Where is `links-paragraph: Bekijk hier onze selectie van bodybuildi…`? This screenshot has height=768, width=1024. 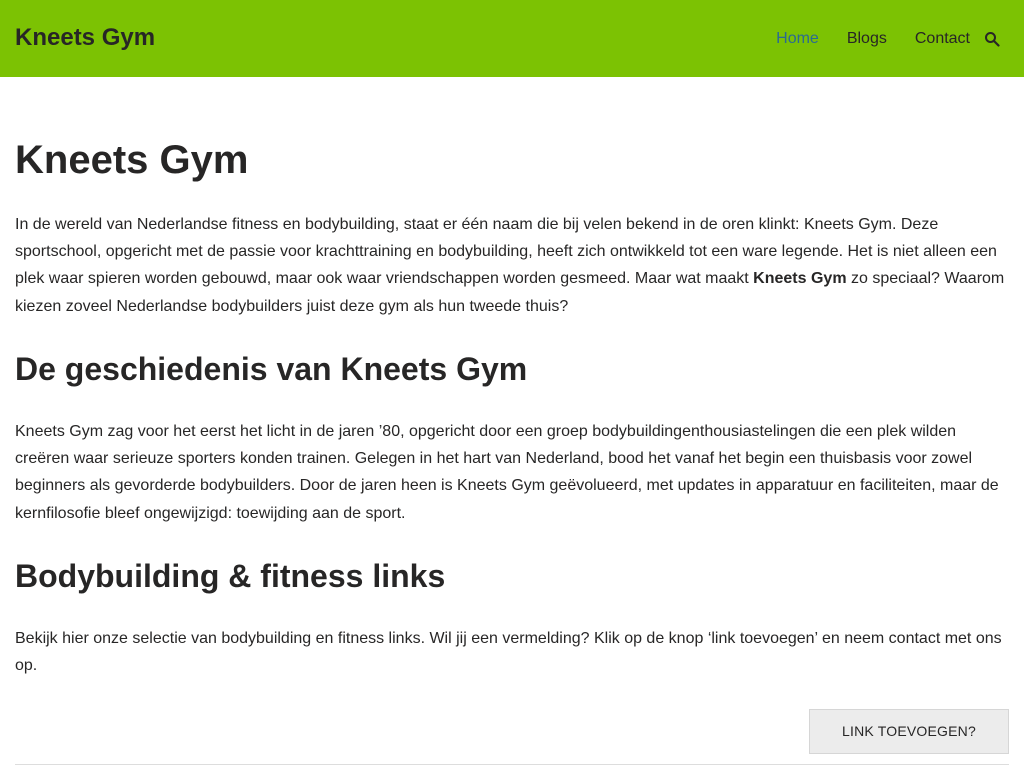
links-paragraph: Bekijk hier onze selectie van bodybuildi… is located at coordinates (508, 652).